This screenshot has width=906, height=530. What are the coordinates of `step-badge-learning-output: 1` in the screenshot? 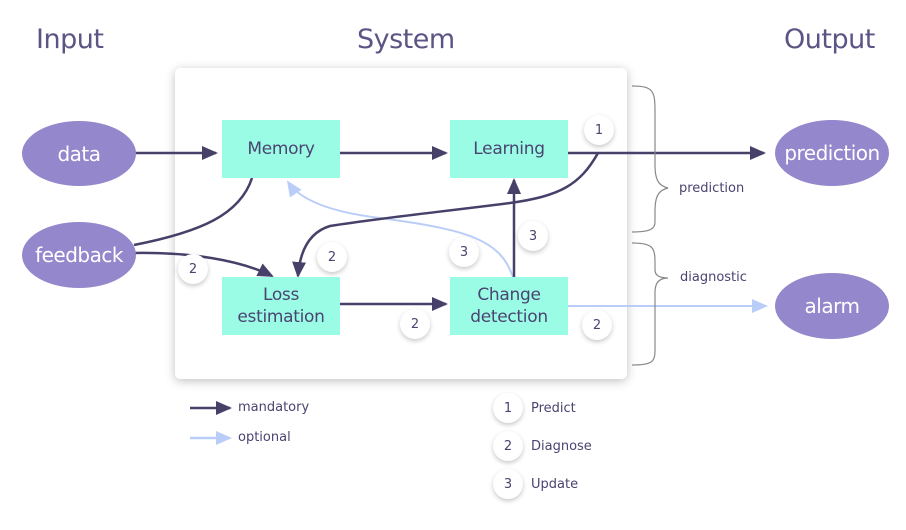 It's located at (599, 130).